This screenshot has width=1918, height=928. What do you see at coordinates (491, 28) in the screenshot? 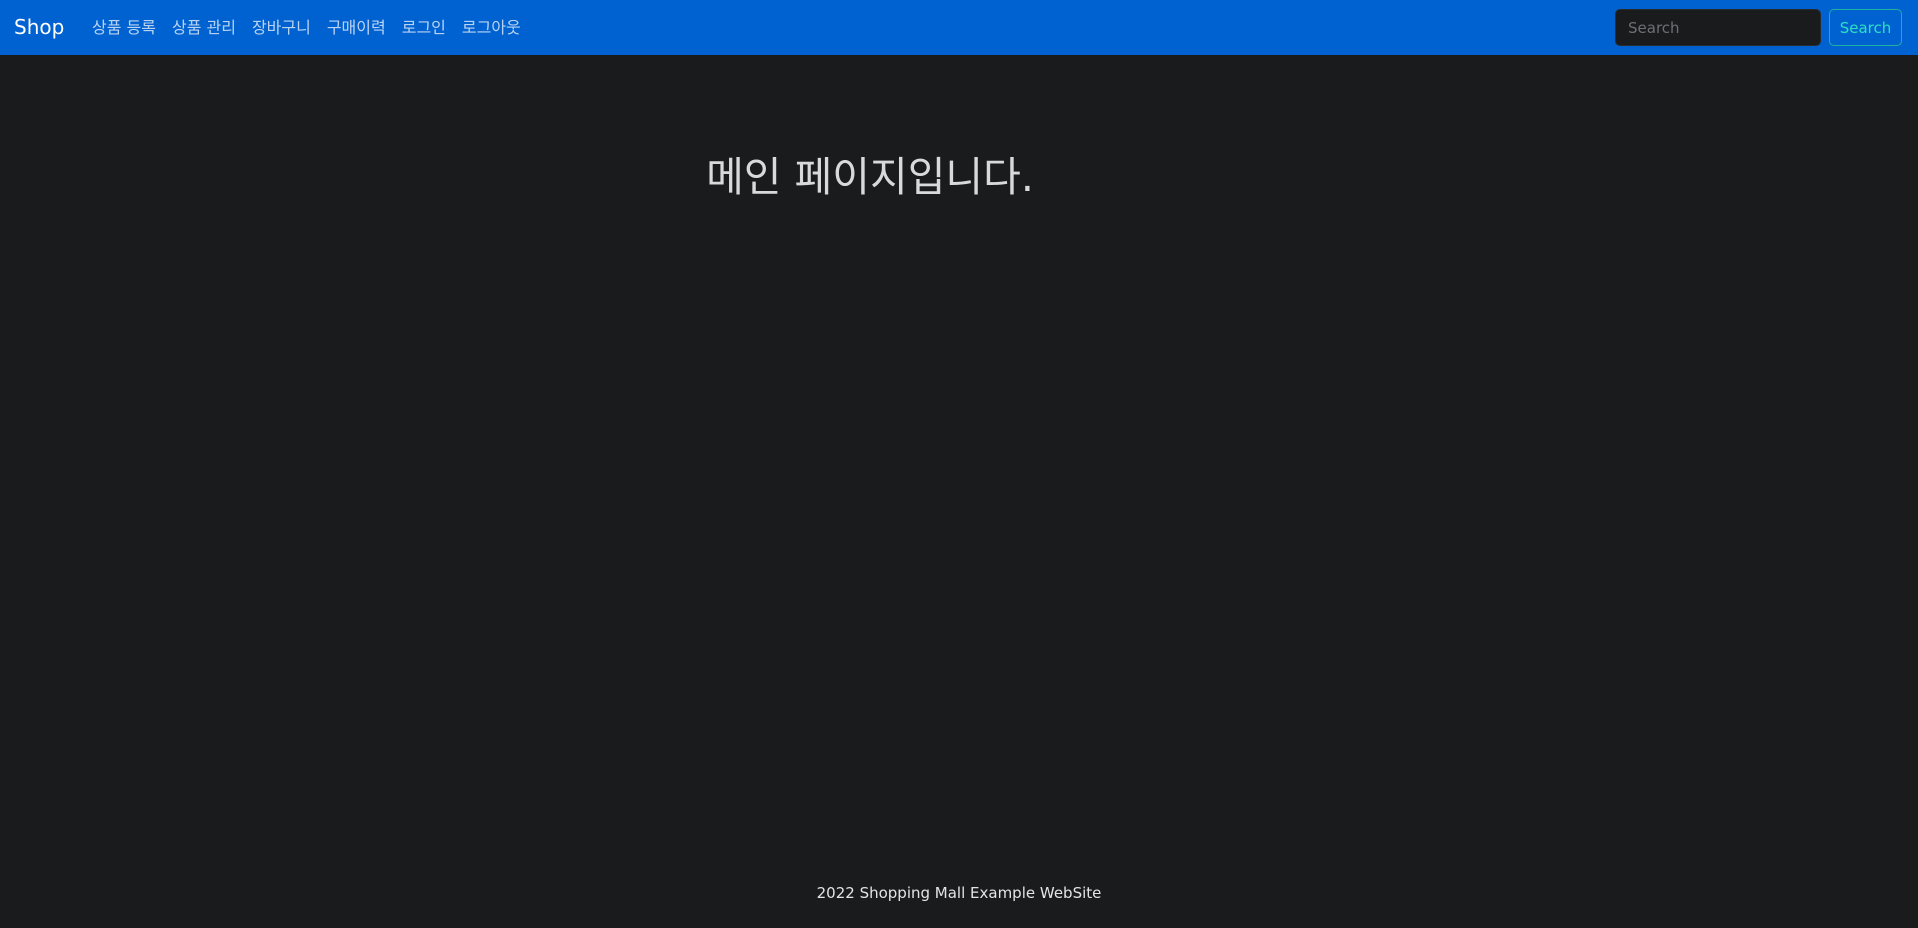
I see `nav-link-logout: 로그아웃` at bounding box center [491, 28].